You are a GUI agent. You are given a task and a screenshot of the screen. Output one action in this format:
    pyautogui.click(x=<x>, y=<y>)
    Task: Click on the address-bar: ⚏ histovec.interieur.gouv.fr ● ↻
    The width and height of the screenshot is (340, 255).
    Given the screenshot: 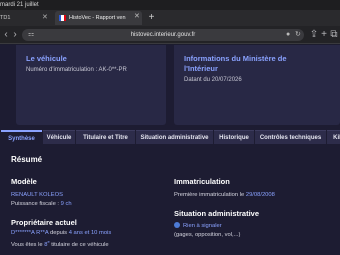 What is the action you would take?
    pyautogui.click(x=163, y=35)
    